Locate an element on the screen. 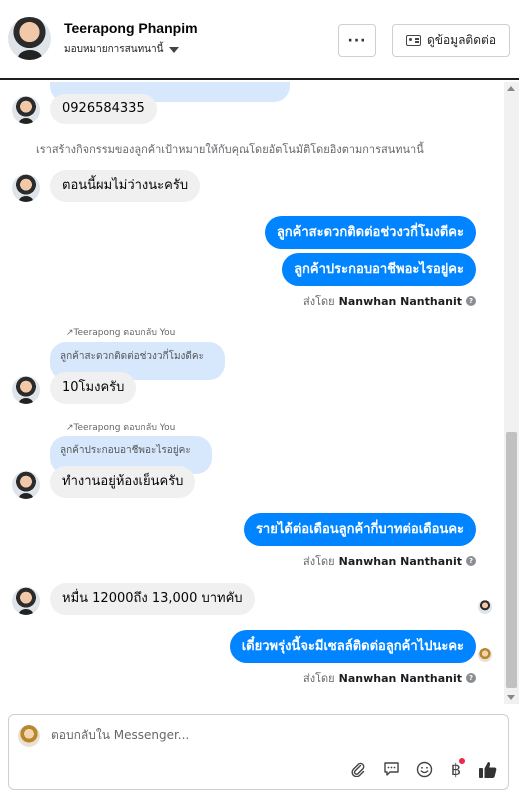 The image size is (519, 798). message-outgoing: ลูกค้าประกอบอาชีพอะไรอยู่คะ is located at coordinates (379, 269).